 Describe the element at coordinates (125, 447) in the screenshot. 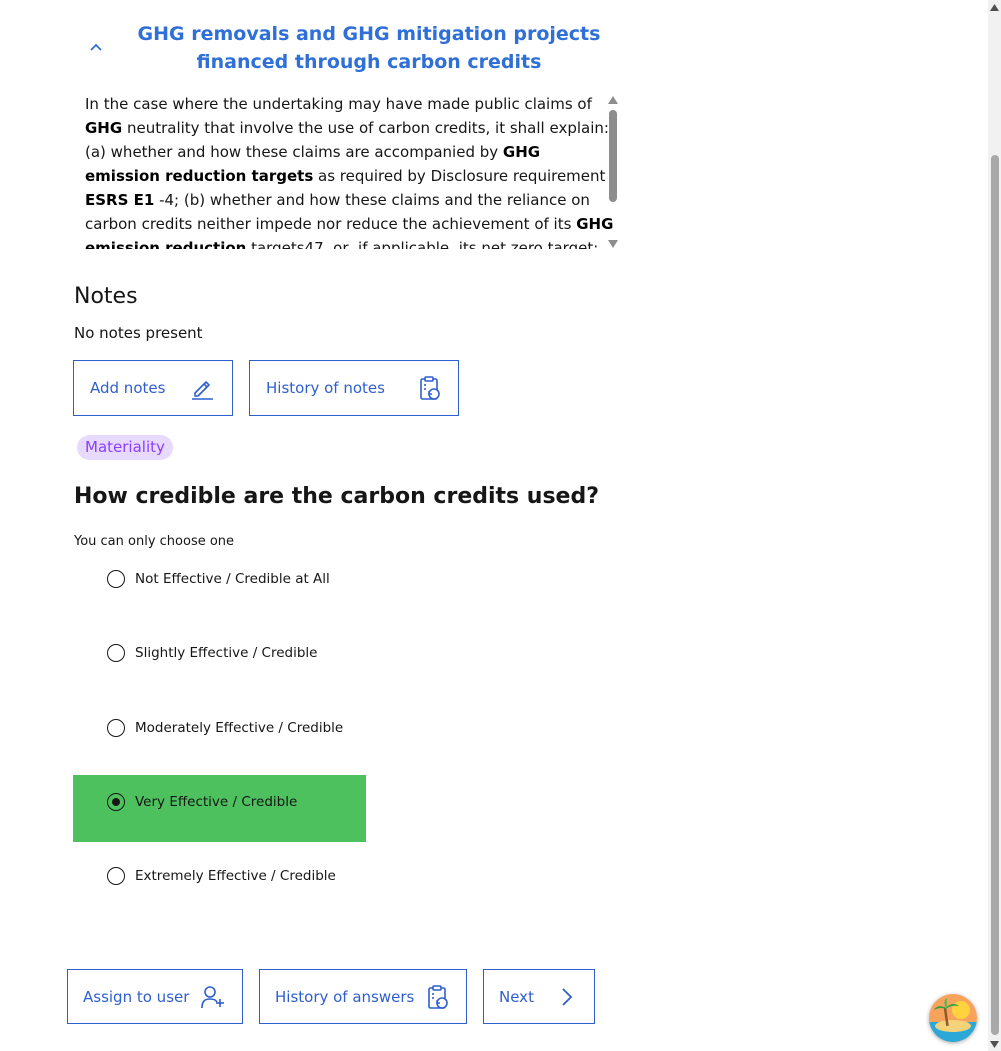

I see `materiality-tag: Materiality` at that location.